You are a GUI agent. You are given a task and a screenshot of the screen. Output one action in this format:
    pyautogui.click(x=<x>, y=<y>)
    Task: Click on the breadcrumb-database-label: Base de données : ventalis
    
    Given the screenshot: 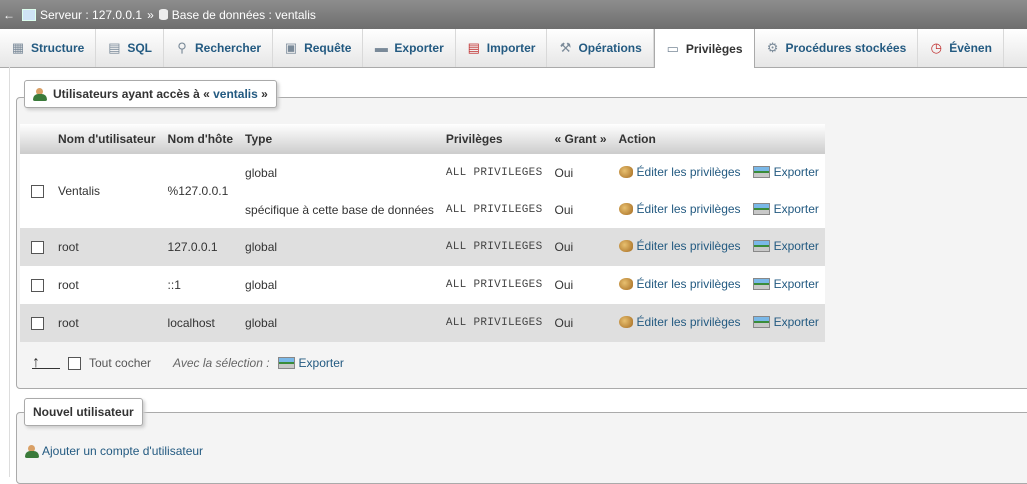 What is the action you would take?
    pyautogui.click(x=244, y=15)
    